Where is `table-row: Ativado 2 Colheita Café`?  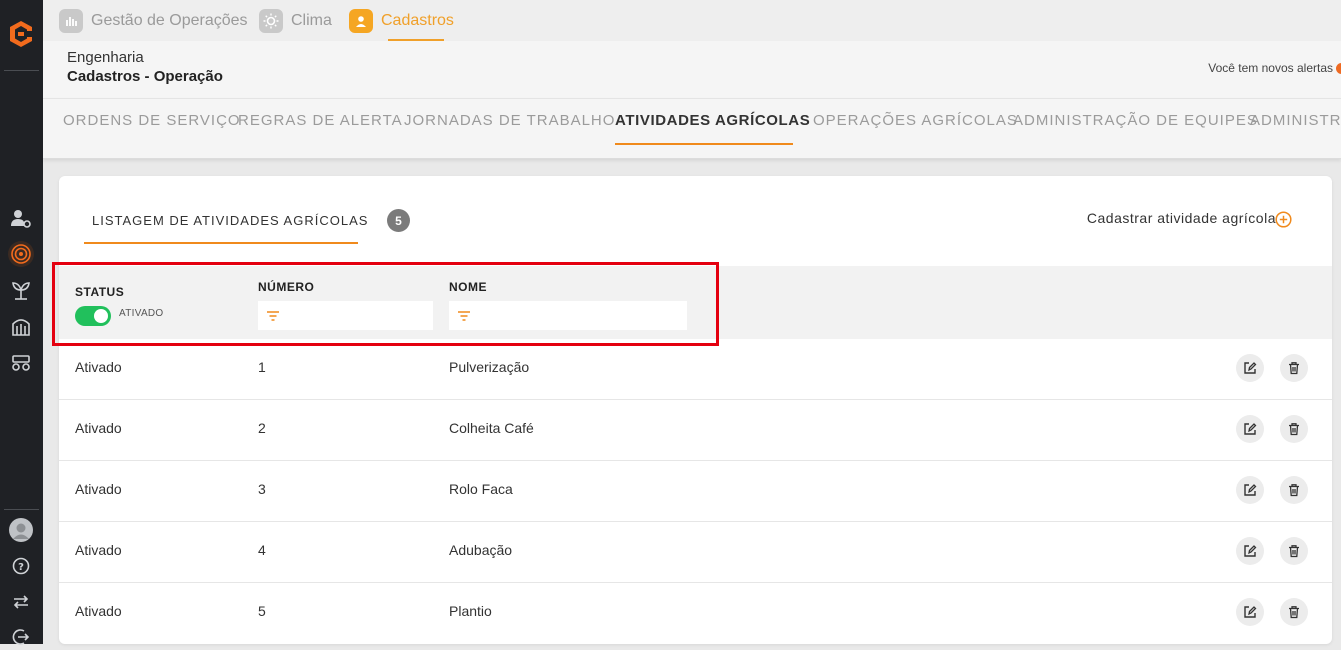
table-row: Ativado 2 Colheita Café is located at coordinates (695, 430).